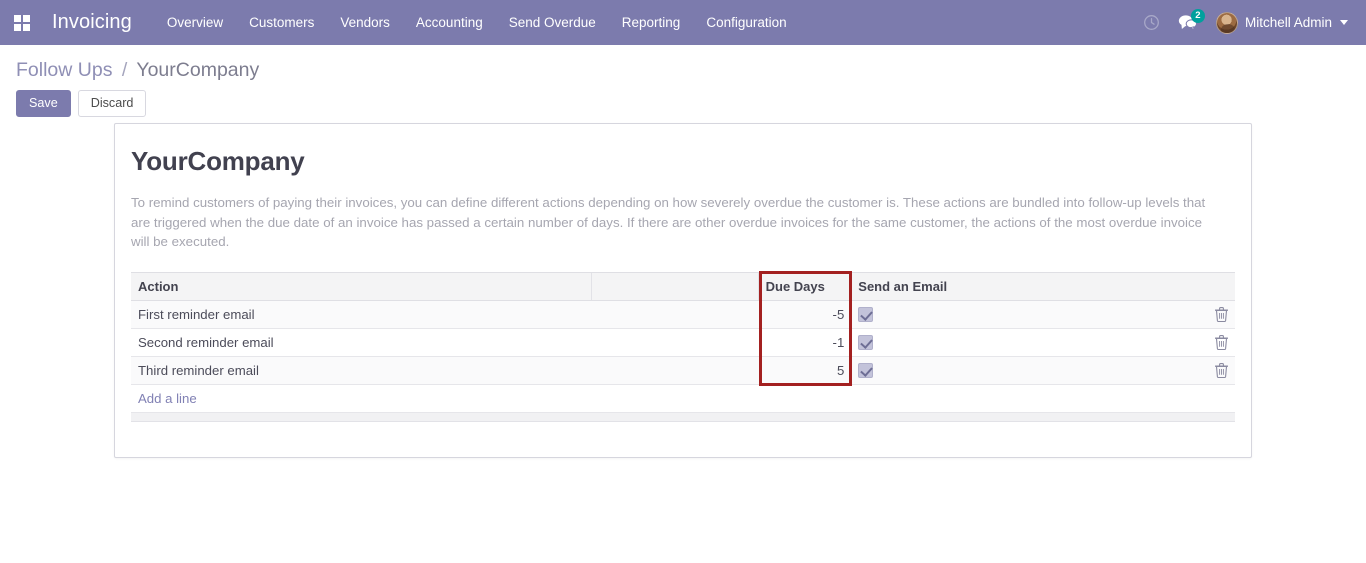  What do you see at coordinates (198, 70) in the screenshot?
I see `breadcrumb-current: YourCompany` at bounding box center [198, 70].